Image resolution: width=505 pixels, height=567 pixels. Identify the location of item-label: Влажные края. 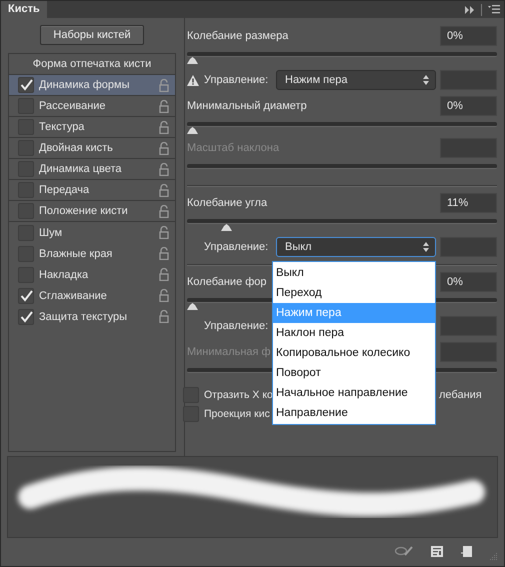
(76, 254).